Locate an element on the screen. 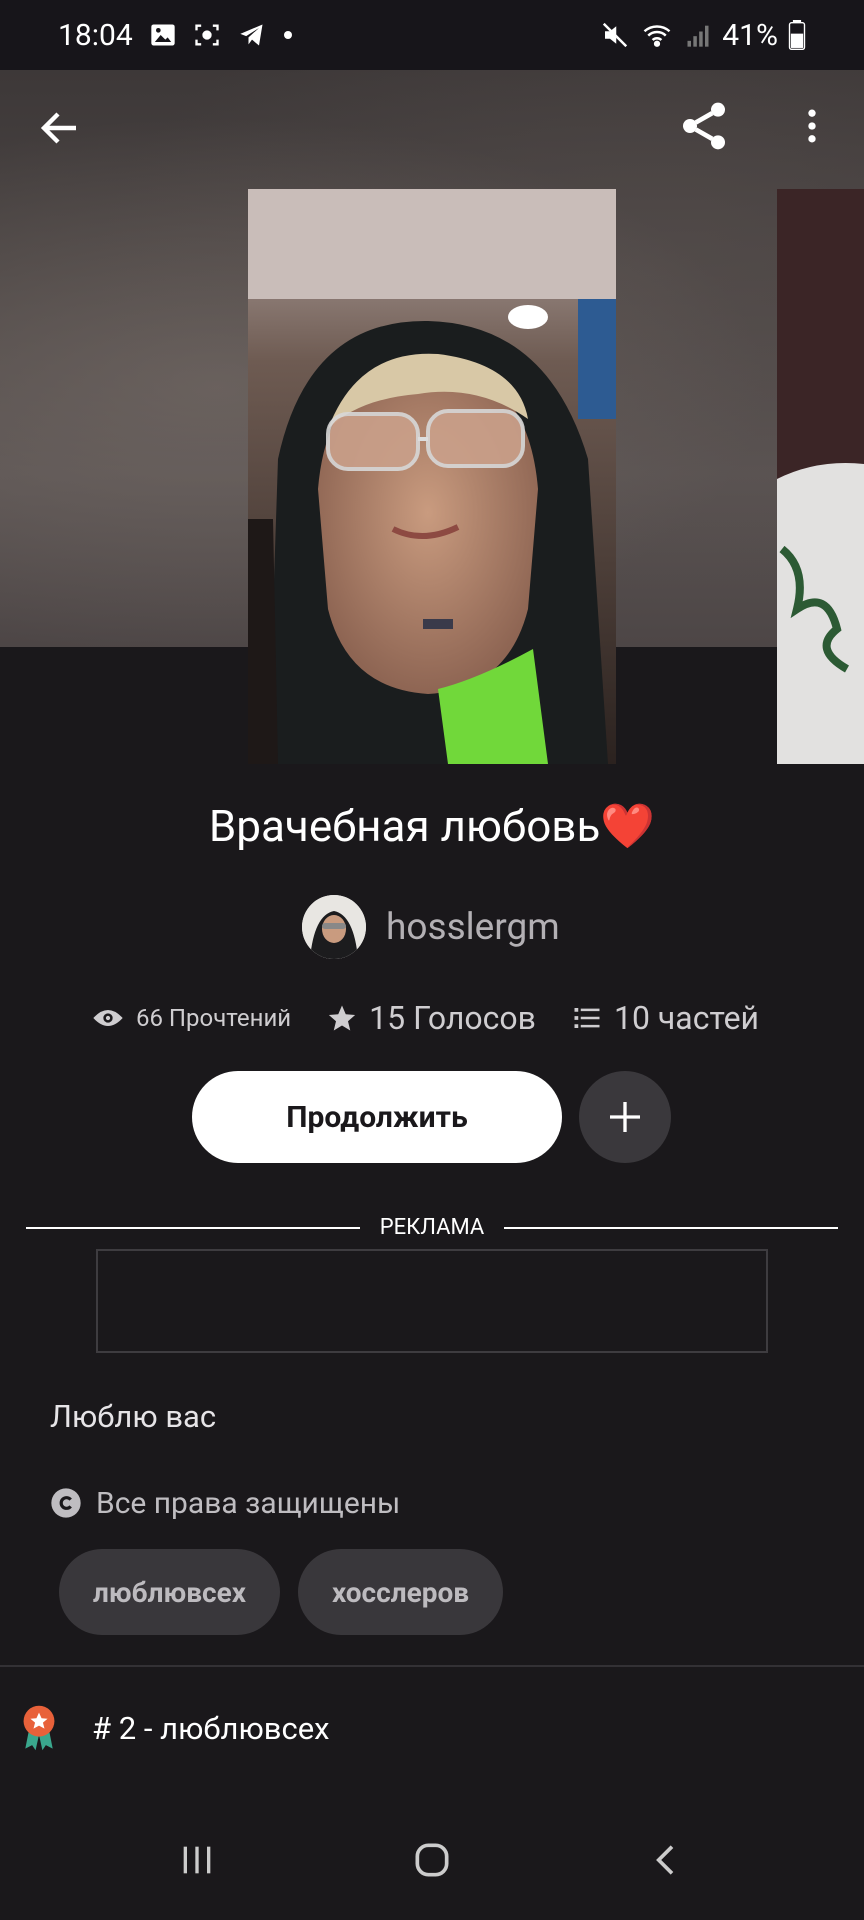 The height and width of the screenshot is (1920, 864). copyright-row: Все права защищены is located at coordinates (225, 1503).